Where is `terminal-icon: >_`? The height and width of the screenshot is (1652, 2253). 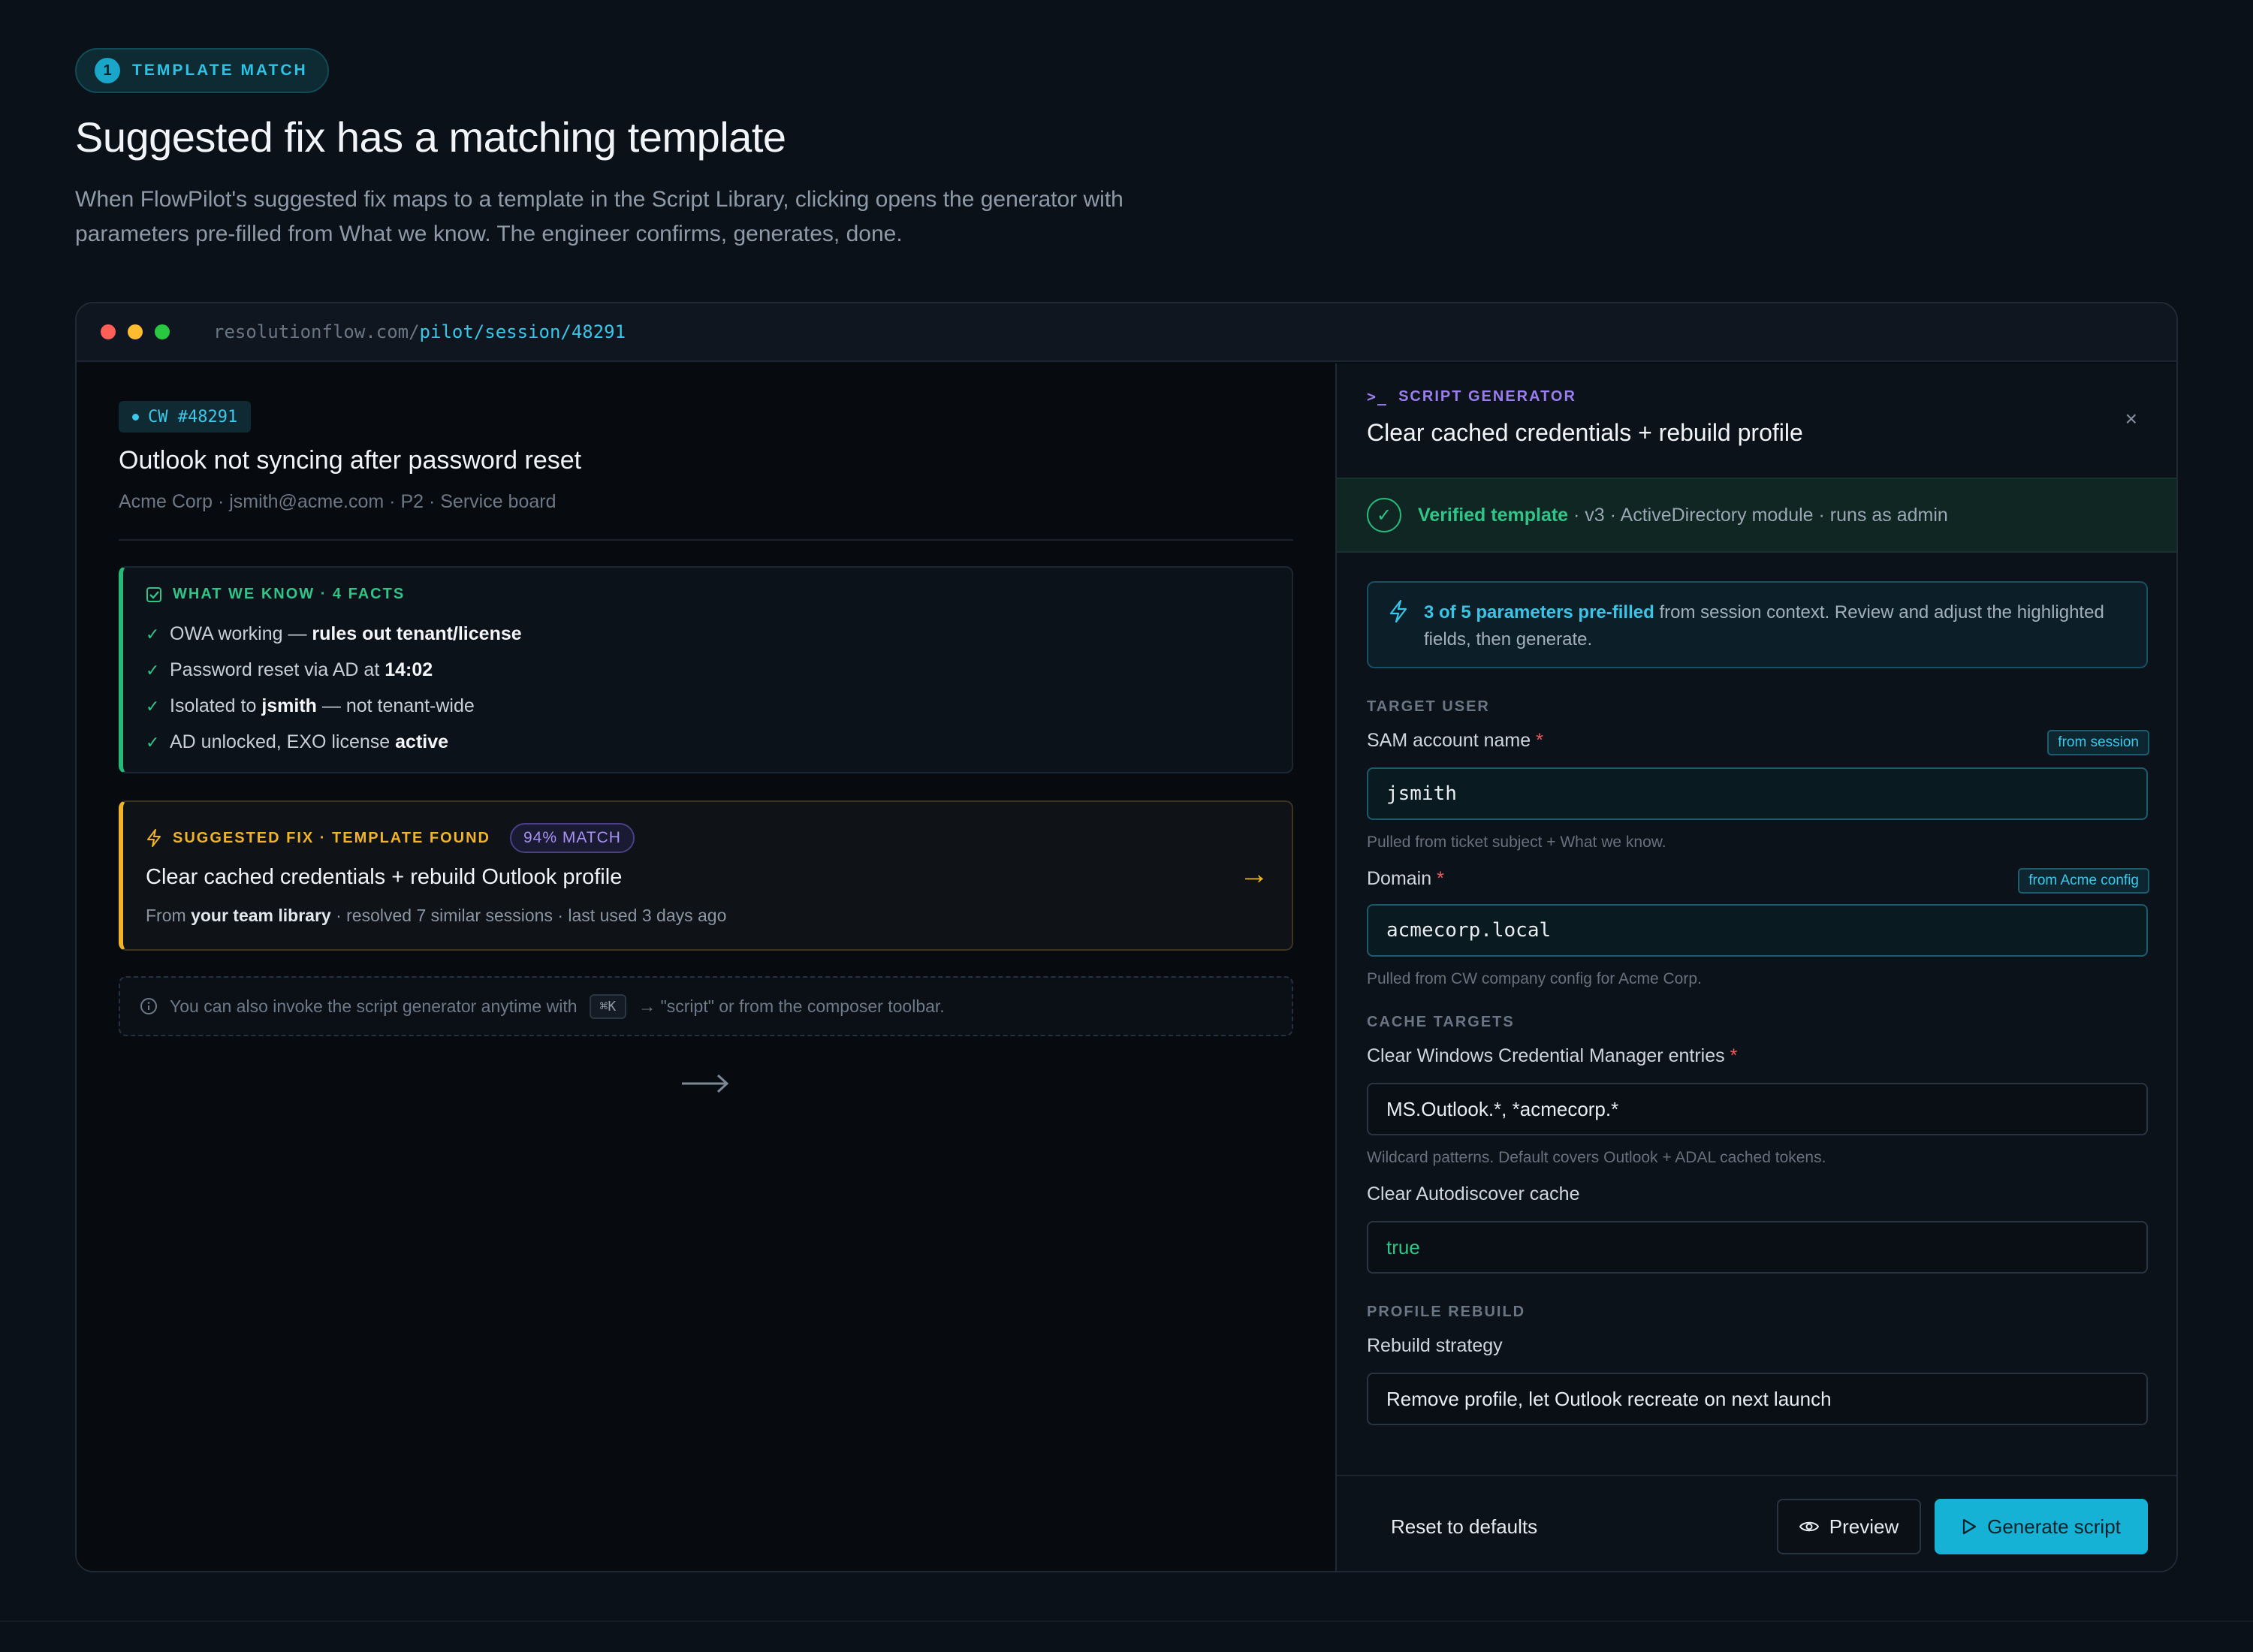 terminal-icon: >_ is located at coordinates (1378, 396).